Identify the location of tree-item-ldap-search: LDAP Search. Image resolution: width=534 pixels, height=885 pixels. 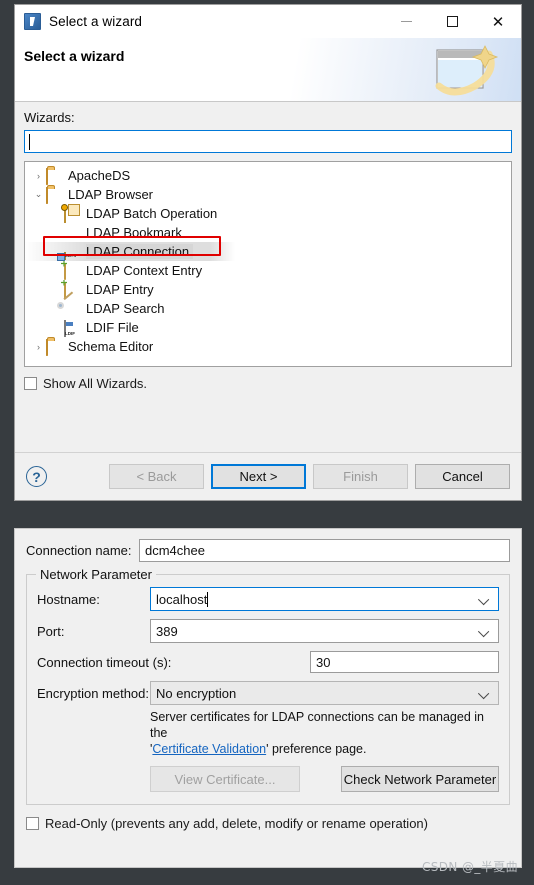
(268, 308).